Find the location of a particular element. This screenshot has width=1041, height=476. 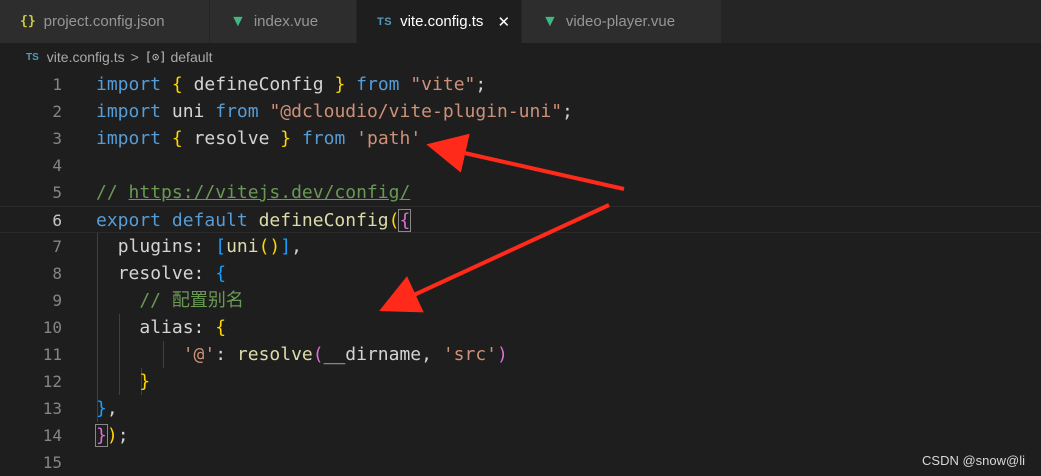

code-text: resolve: { is located at coordinates (172, 273).